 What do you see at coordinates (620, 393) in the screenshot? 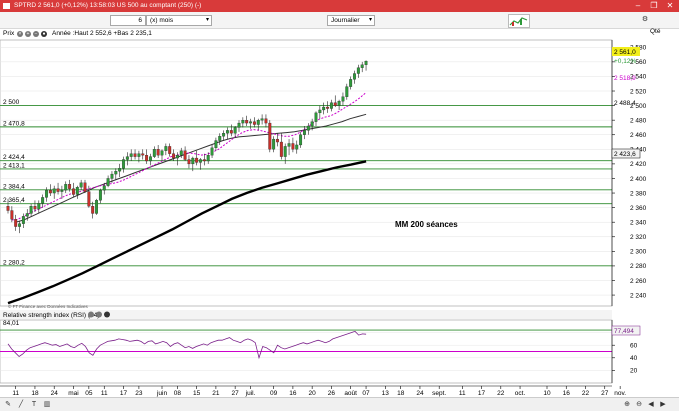
I see `date-tick-label: nov.` at bounding box center [620, 393].